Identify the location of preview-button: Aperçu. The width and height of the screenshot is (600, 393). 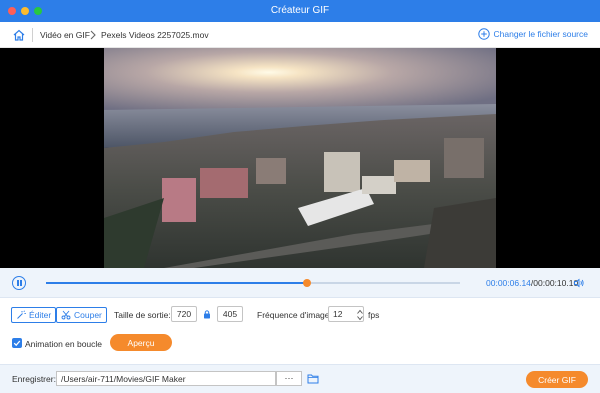
(141, 342).